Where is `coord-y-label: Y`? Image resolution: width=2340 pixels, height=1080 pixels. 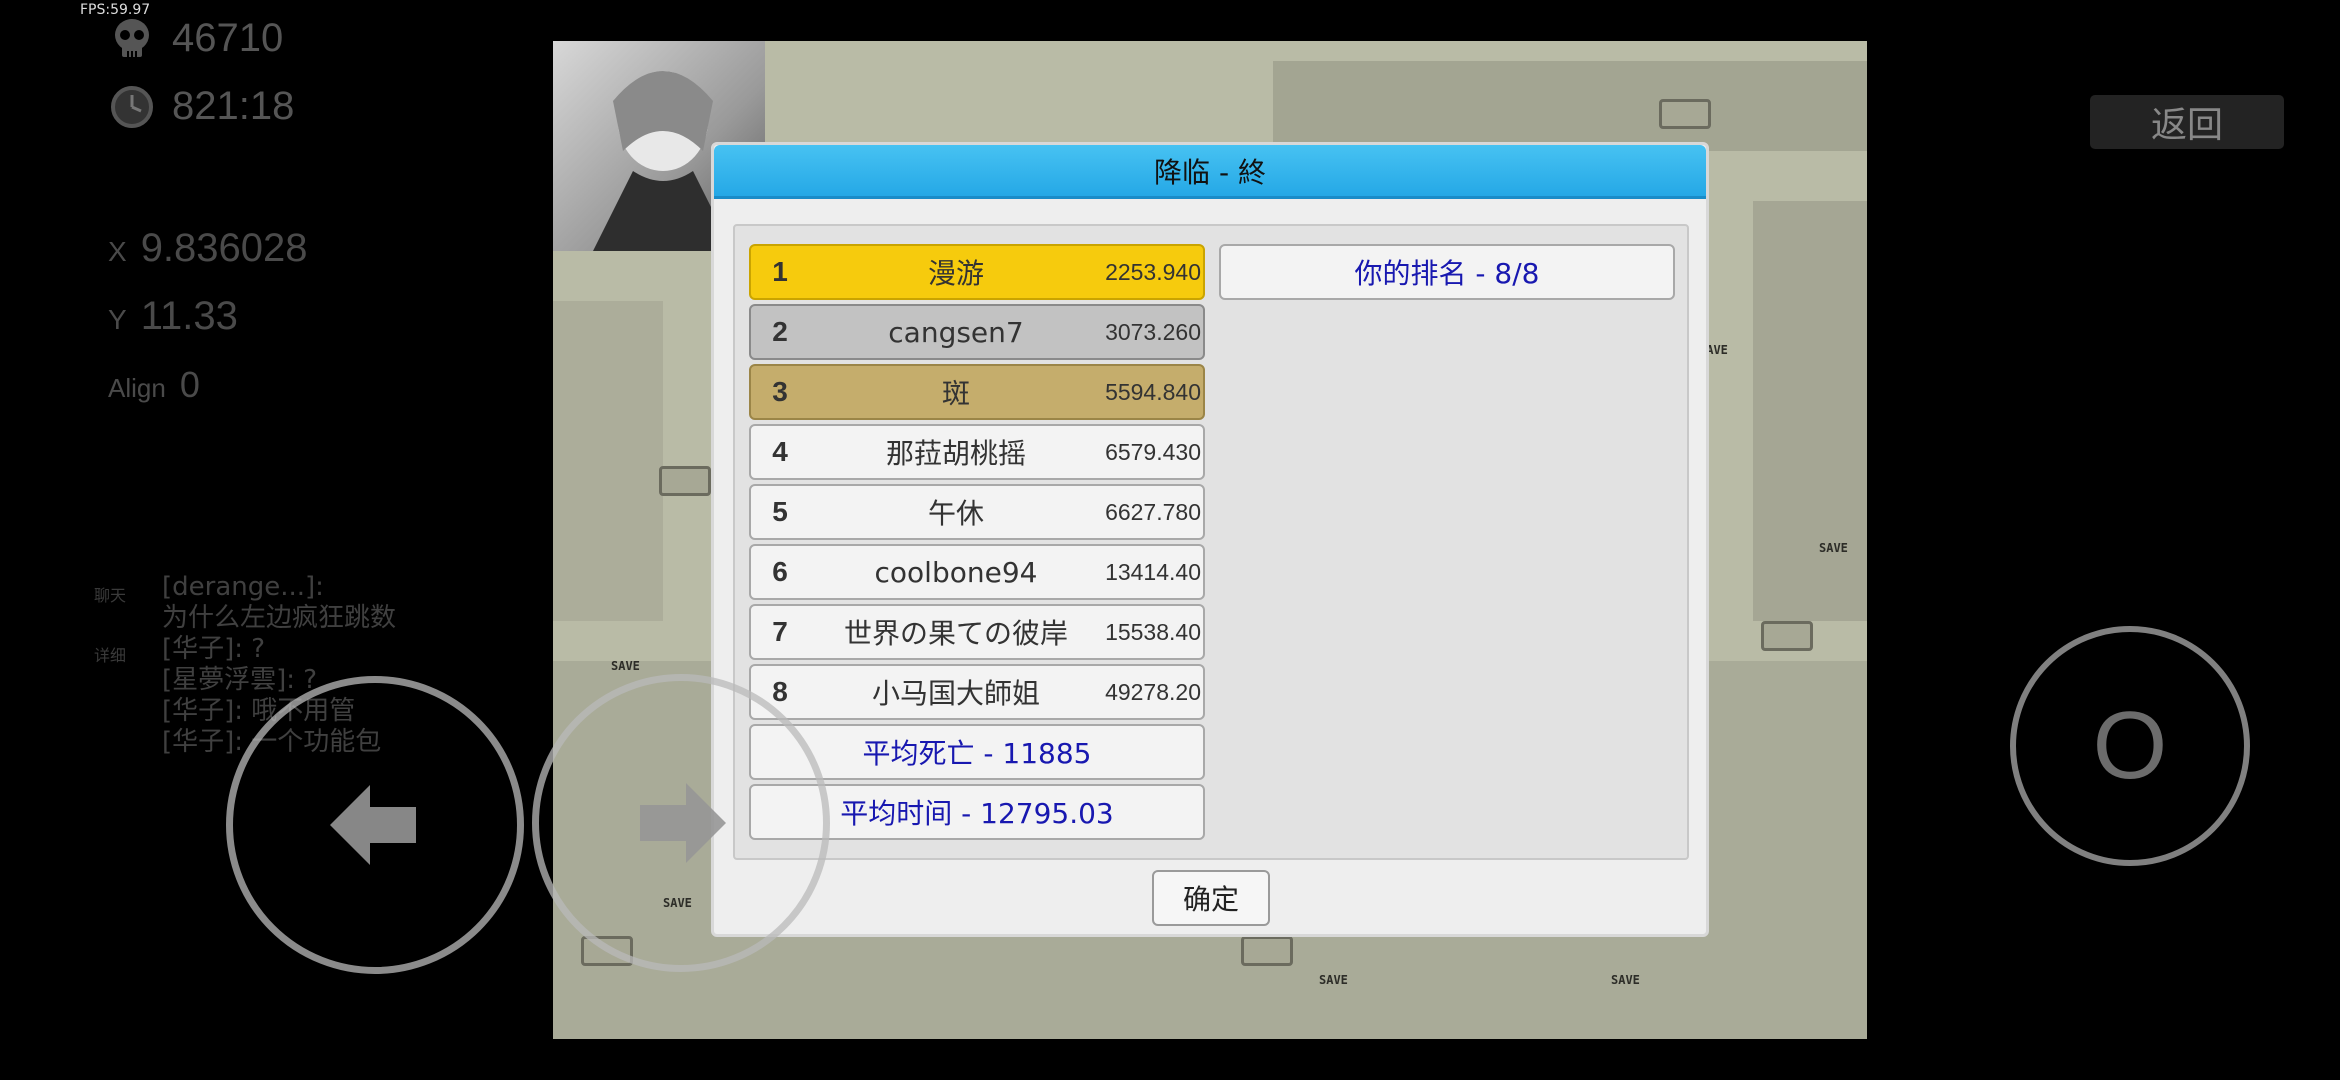
coord-y-label: Y is located at coordinates (117, 319).